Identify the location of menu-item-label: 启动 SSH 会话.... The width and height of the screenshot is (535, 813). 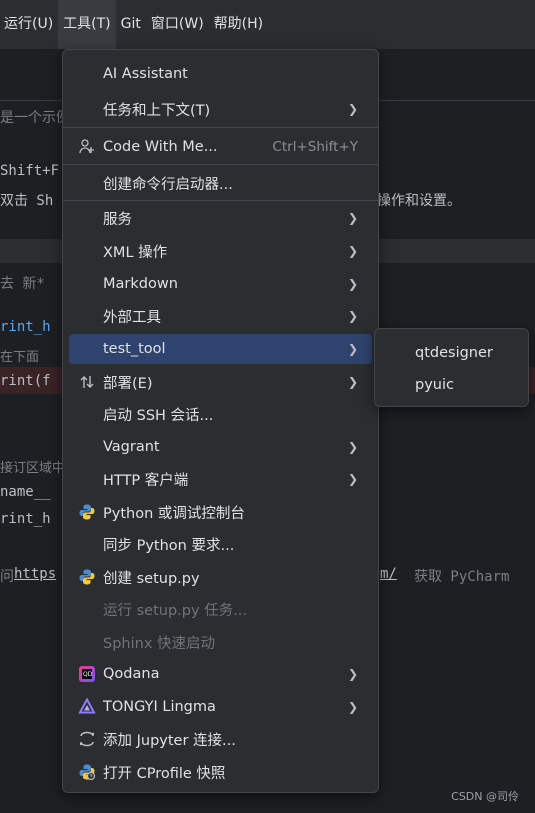
(158, 415).